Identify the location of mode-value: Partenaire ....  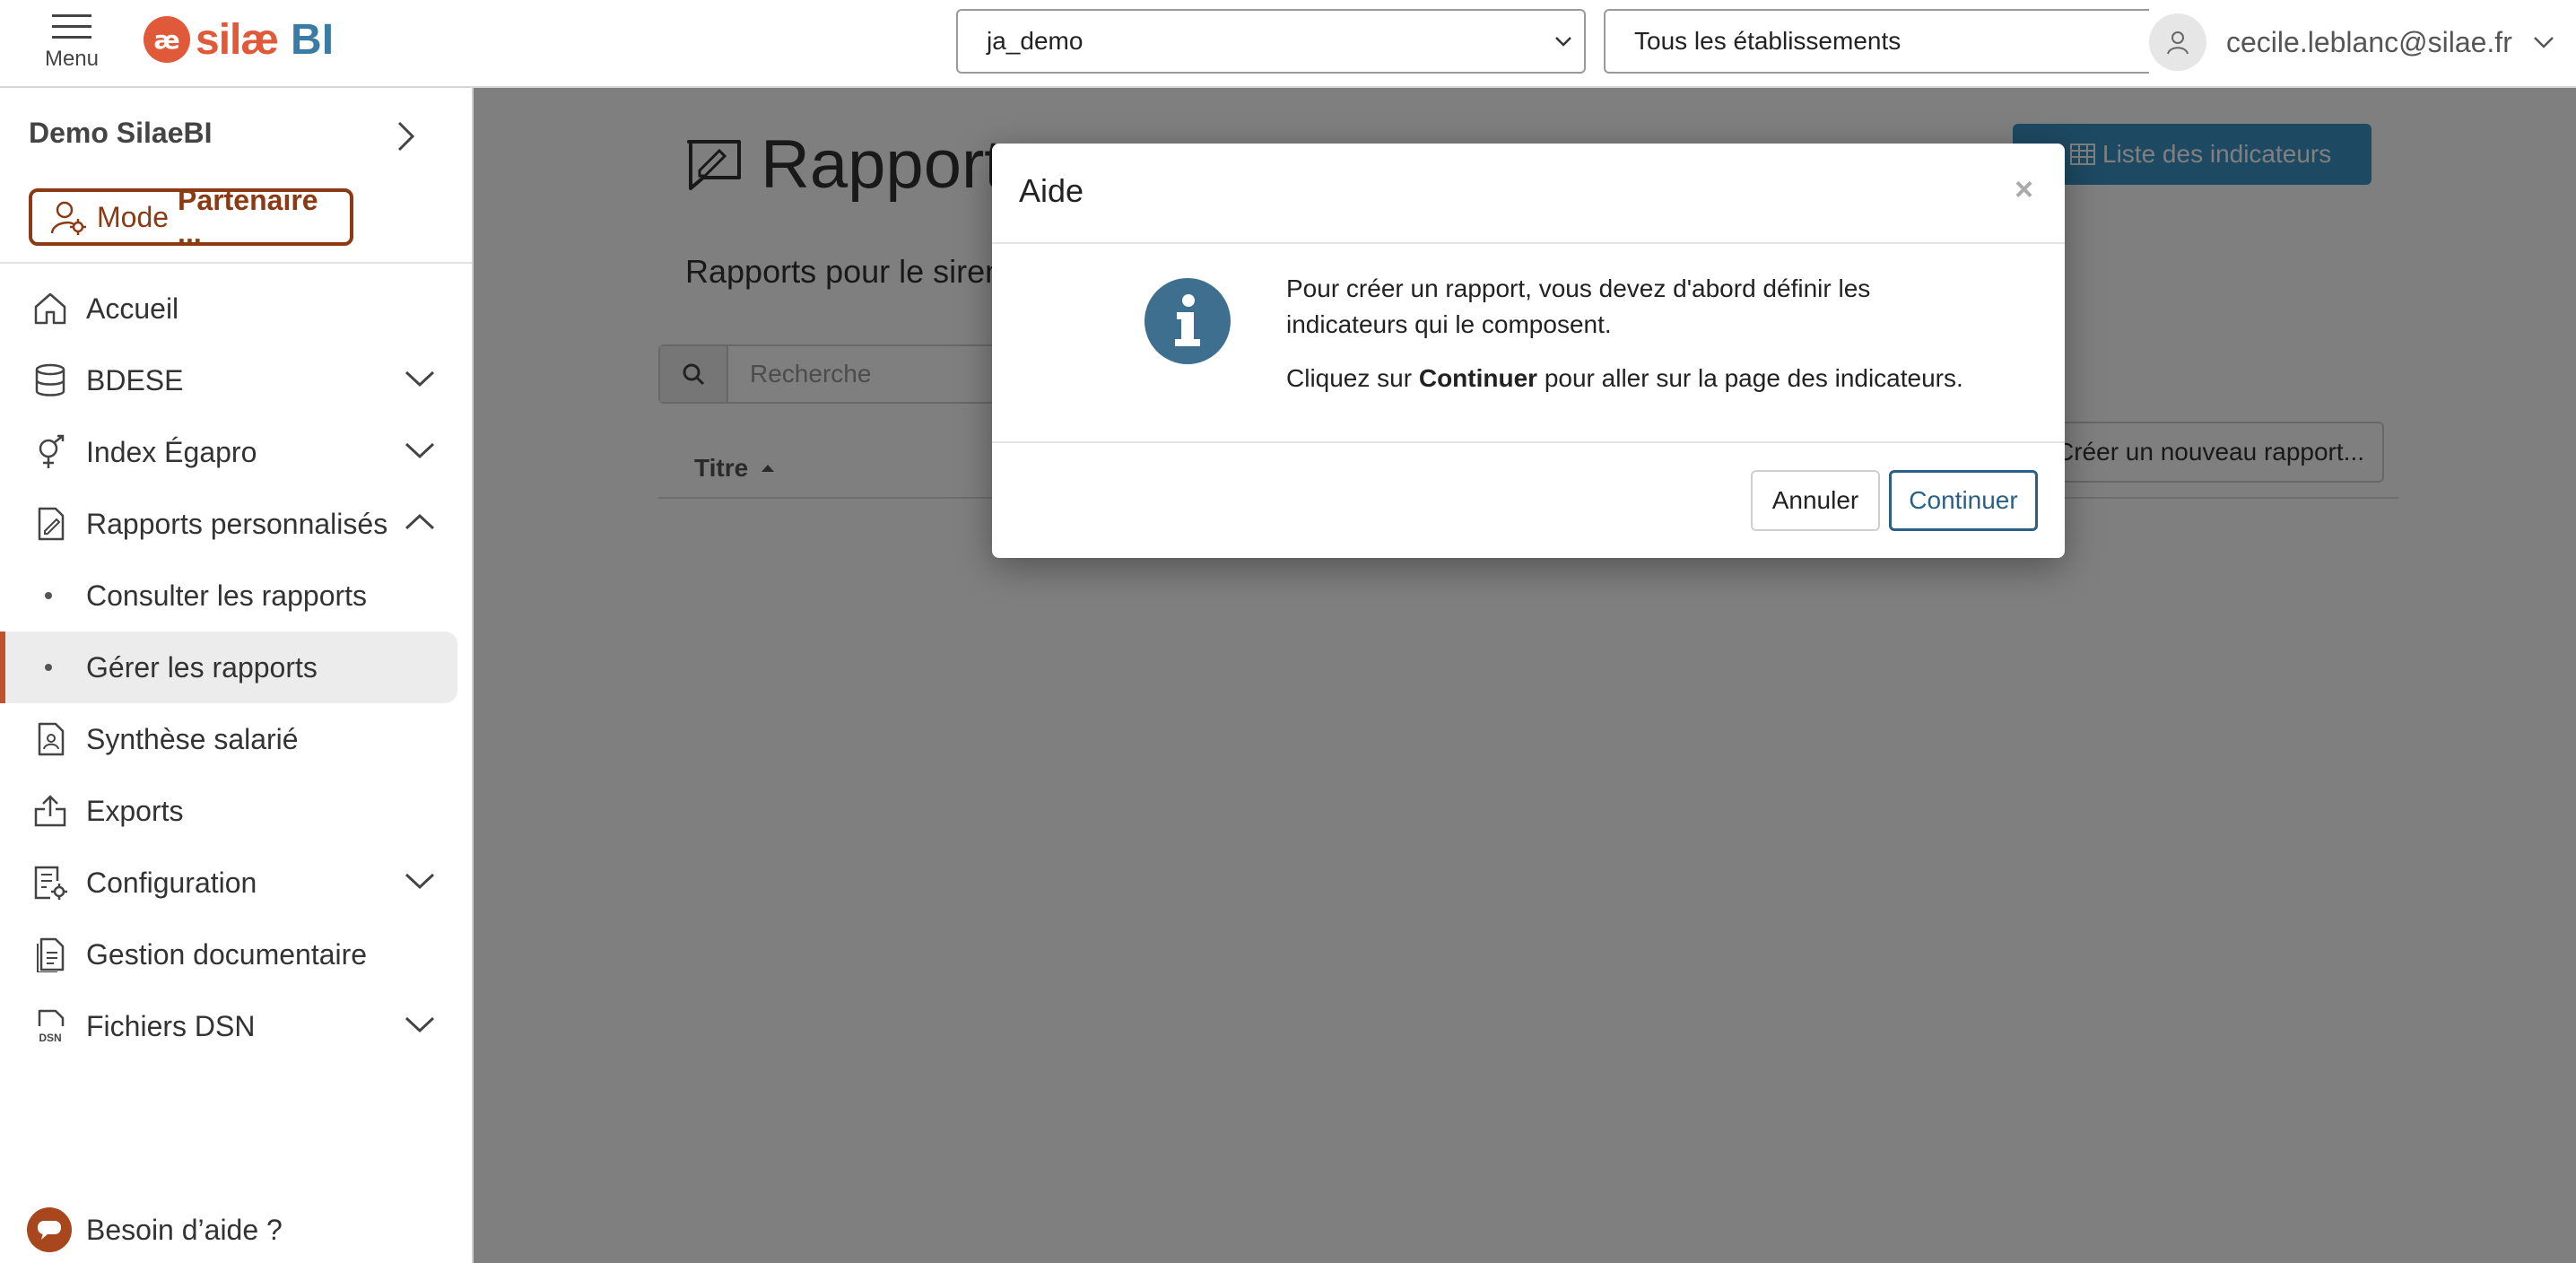
(248, 216).